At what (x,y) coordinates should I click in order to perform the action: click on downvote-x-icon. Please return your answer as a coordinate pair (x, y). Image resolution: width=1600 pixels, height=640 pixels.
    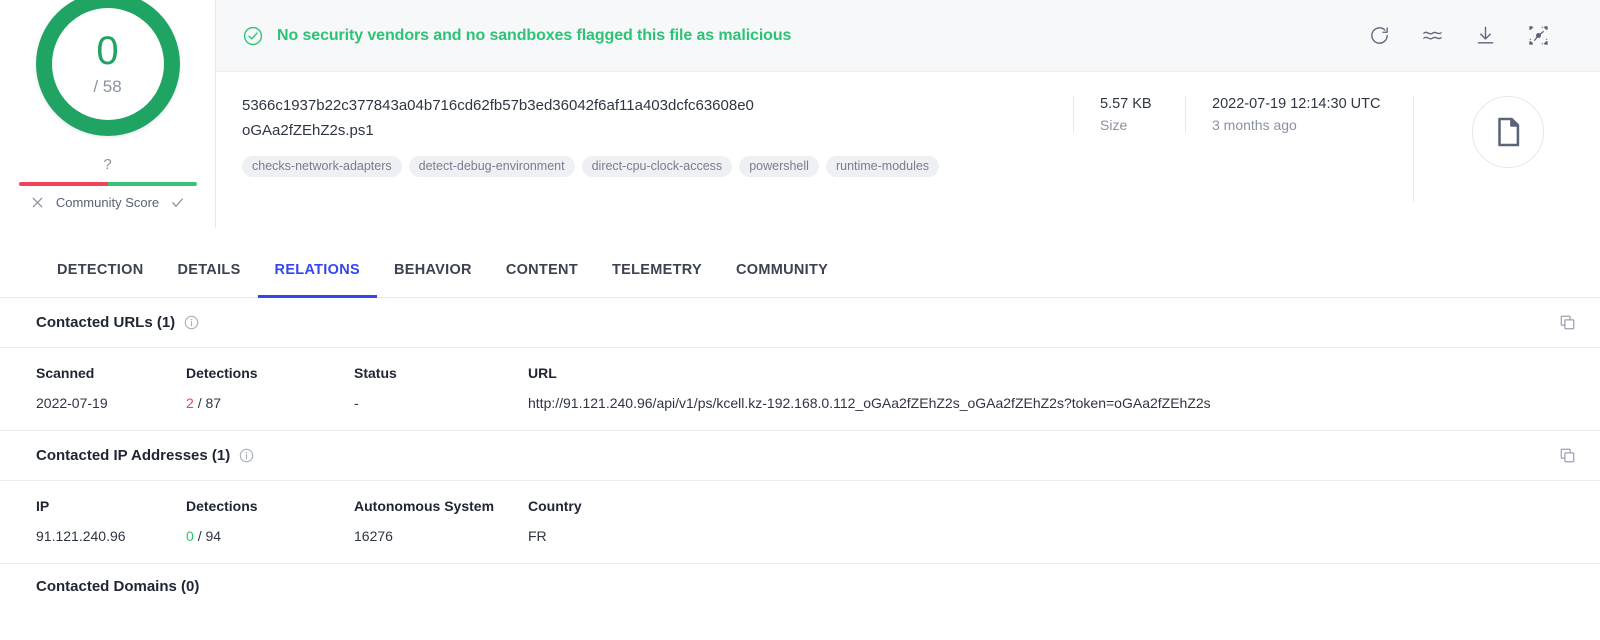
    Looking at the image, I should click on (37, 202).